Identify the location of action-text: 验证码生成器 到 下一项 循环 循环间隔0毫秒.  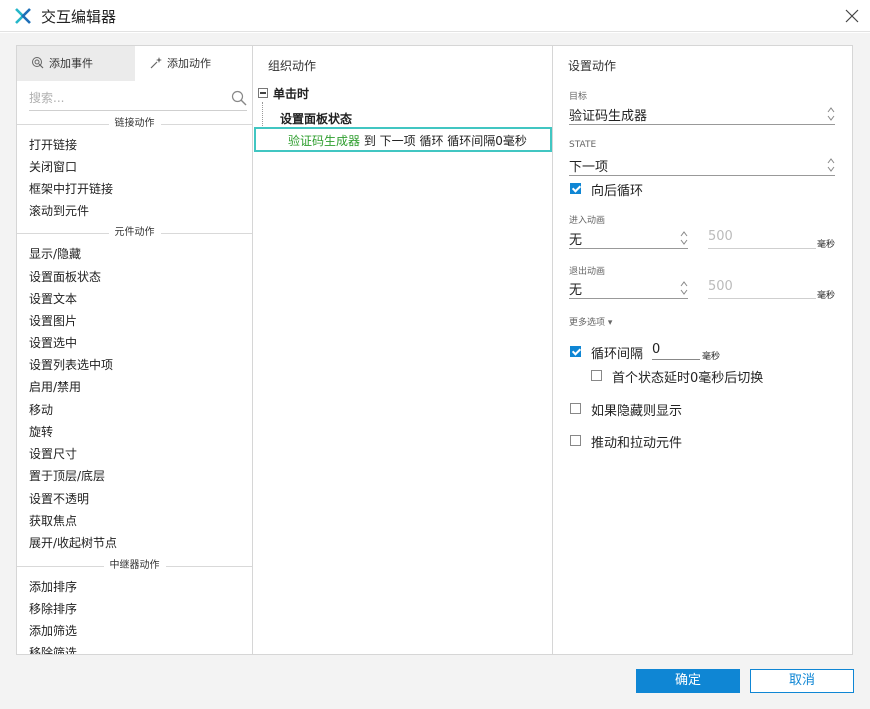
(407, 140).